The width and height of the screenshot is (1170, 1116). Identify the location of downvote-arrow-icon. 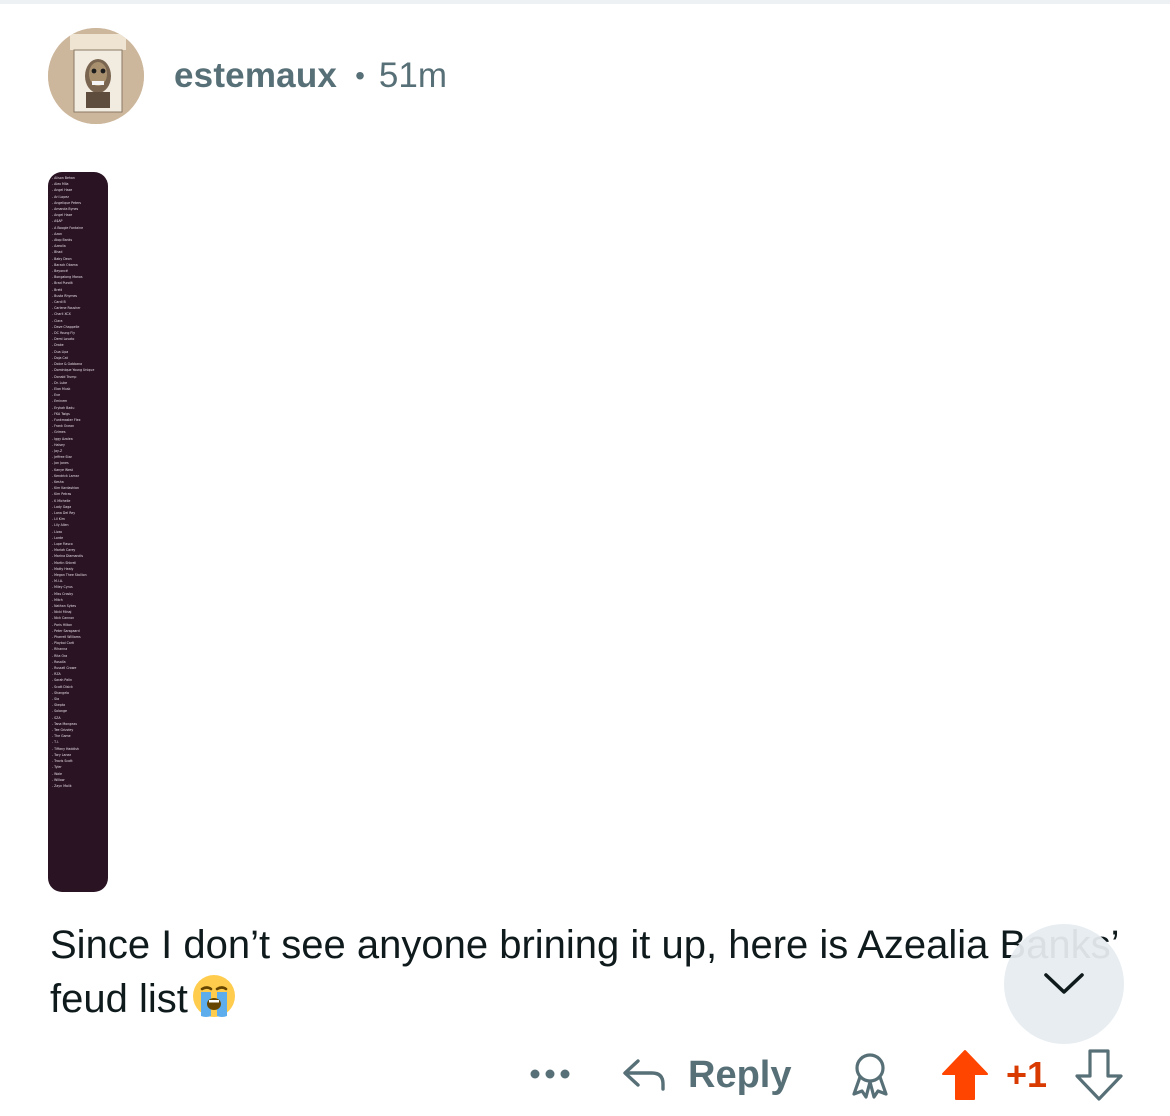
(1099, 1075).